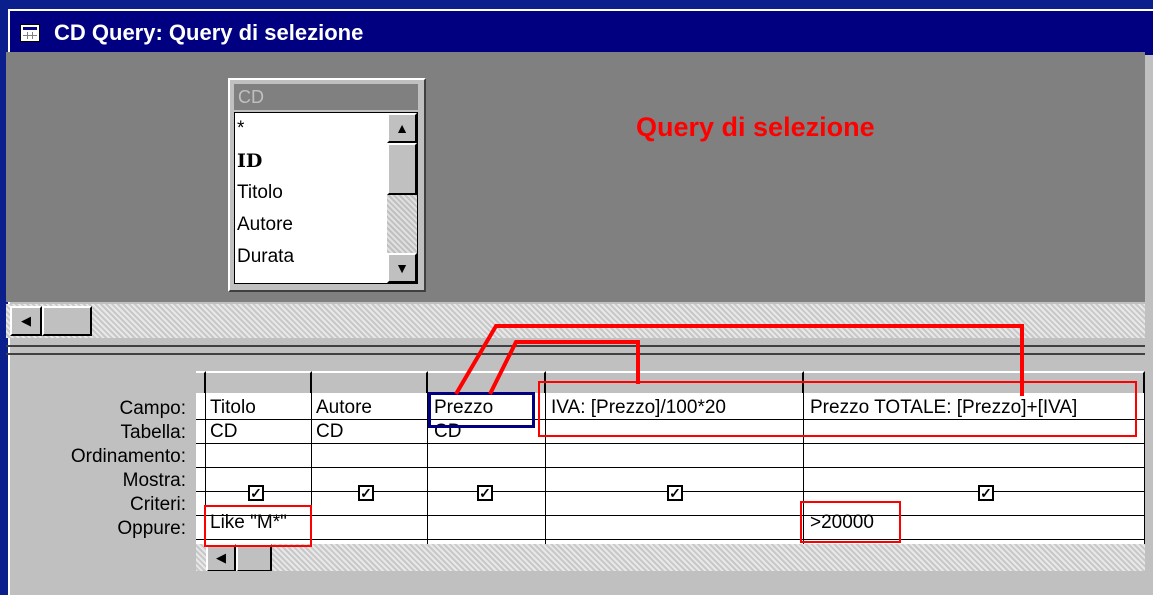  I want to click on field-cell: Autore, so click(344, 408).